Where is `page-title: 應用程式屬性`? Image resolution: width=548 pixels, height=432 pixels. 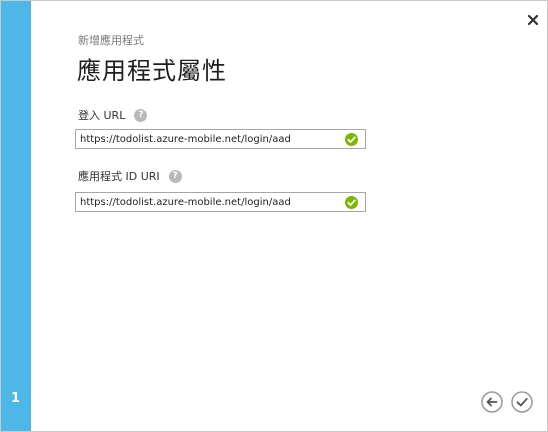 page-title: 應用程式屬性 is located at coordinates (152, 71).